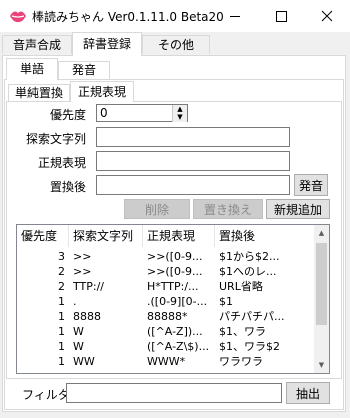  Describe the element at coordinates (75, 301) in the screenshot. I see `cell-search: .` at that location.